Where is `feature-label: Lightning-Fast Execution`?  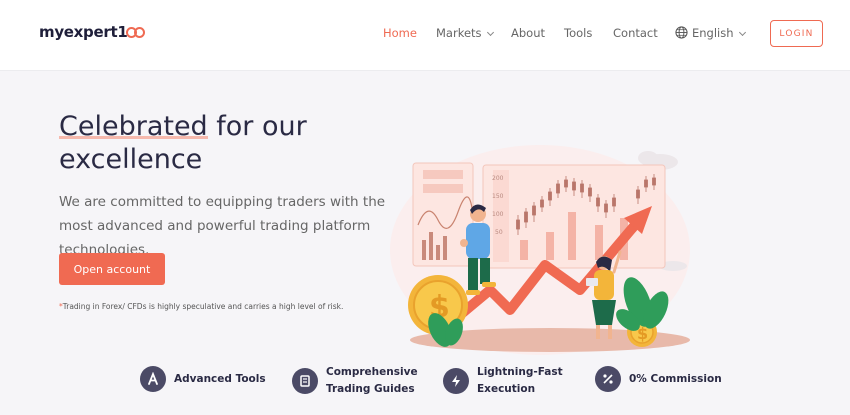 feature-label: Lightning-Fast Execution is located at coordinates (520, 380).